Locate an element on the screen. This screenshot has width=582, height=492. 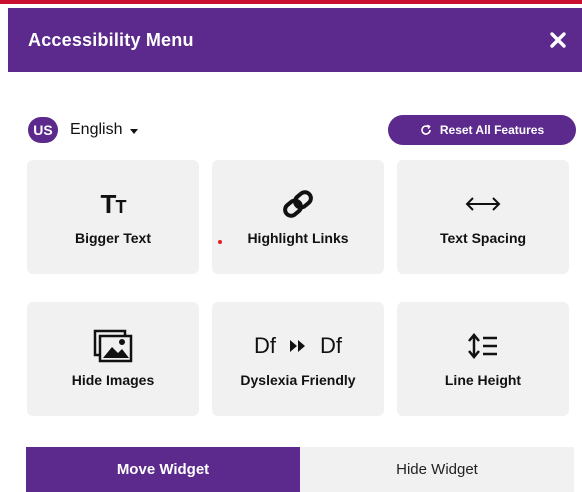
dyslexia-icon: Df Df is located at coordinates (298, 345).